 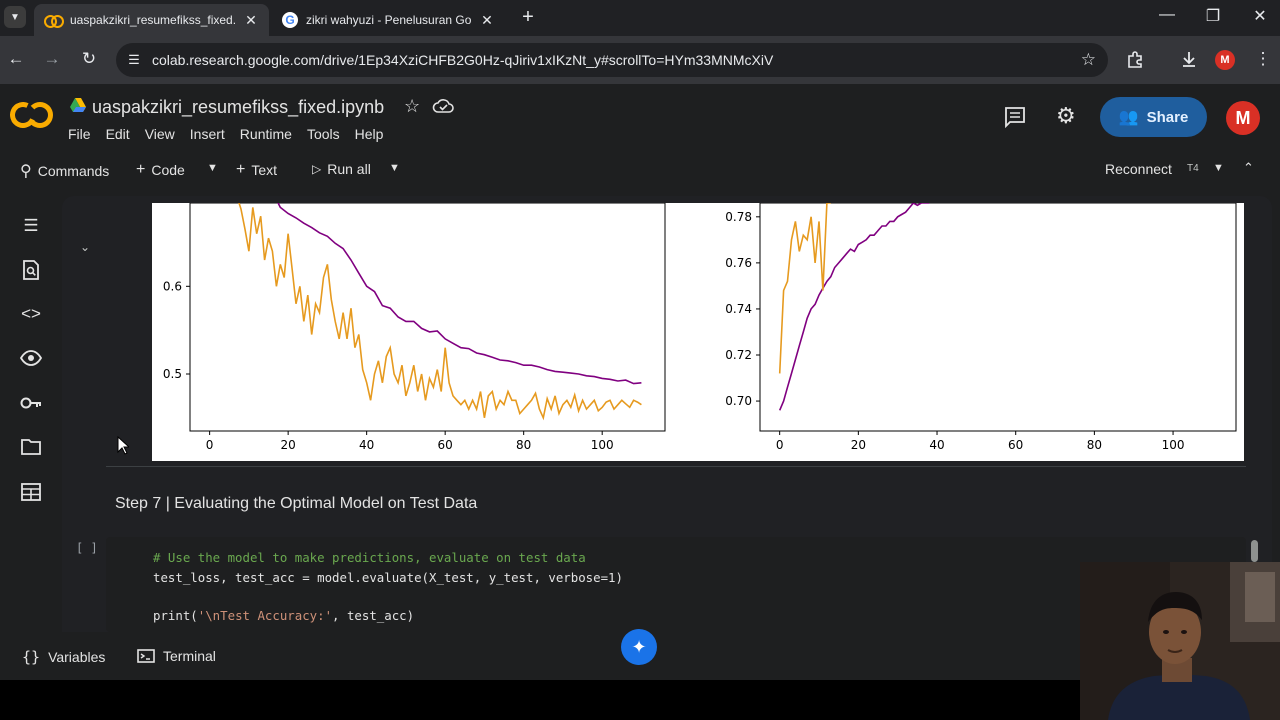 What do you see at coordinates (31, 226) in the screenshot?
I see `table-of-contents-icon: ☰` at bounding box center [31, 226].